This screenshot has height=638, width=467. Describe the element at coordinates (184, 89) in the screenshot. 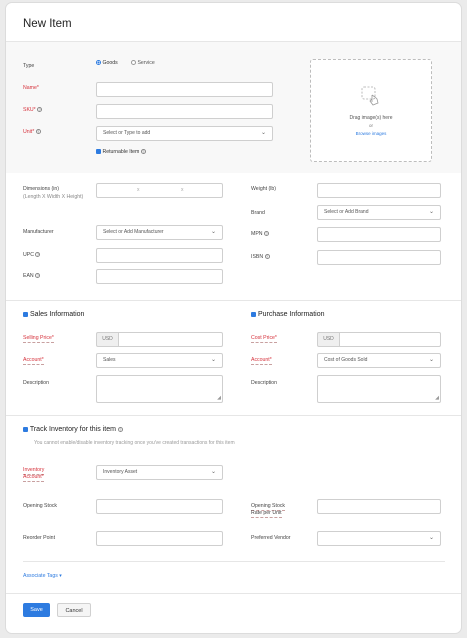

I see `name-input` at that location.